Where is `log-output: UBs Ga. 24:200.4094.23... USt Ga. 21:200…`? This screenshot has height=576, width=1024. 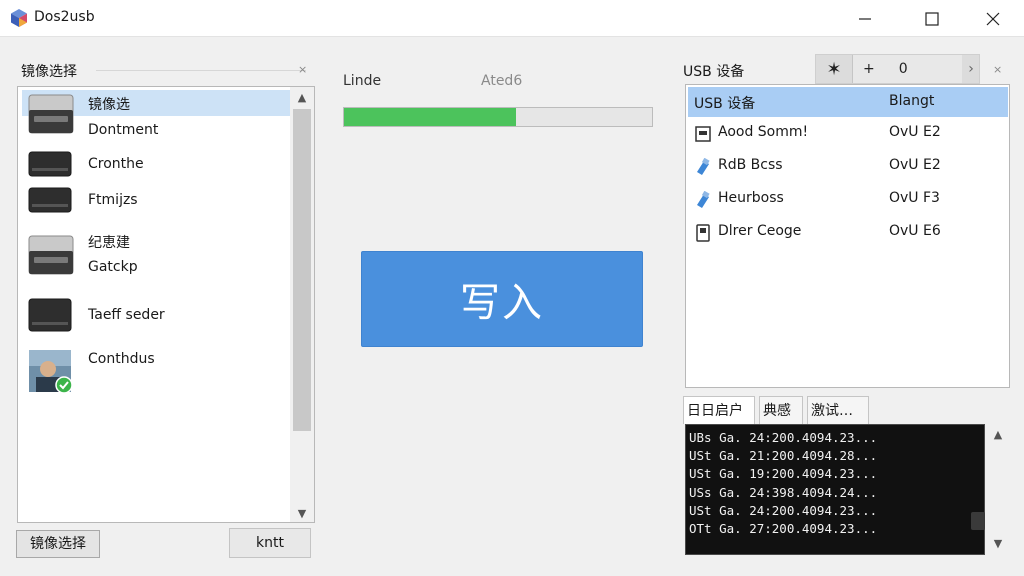
log-output: UBs Ga. 24:200.4094.23... USt Ga. 21:200… is located at coordinates (835, 489).